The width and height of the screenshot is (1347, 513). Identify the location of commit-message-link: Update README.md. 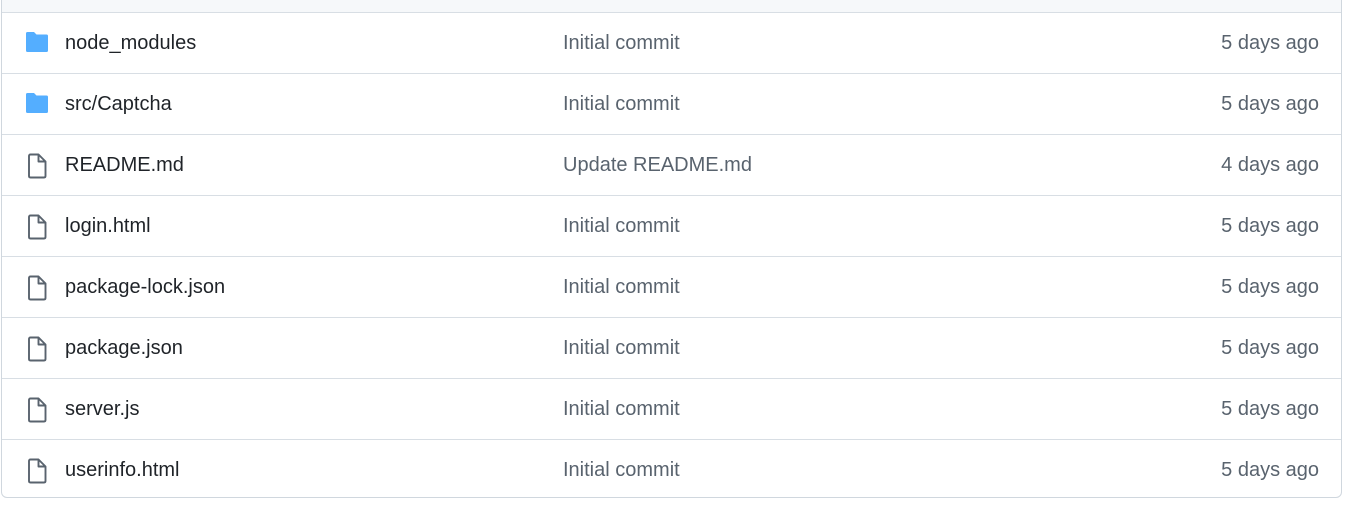
(657, 165).